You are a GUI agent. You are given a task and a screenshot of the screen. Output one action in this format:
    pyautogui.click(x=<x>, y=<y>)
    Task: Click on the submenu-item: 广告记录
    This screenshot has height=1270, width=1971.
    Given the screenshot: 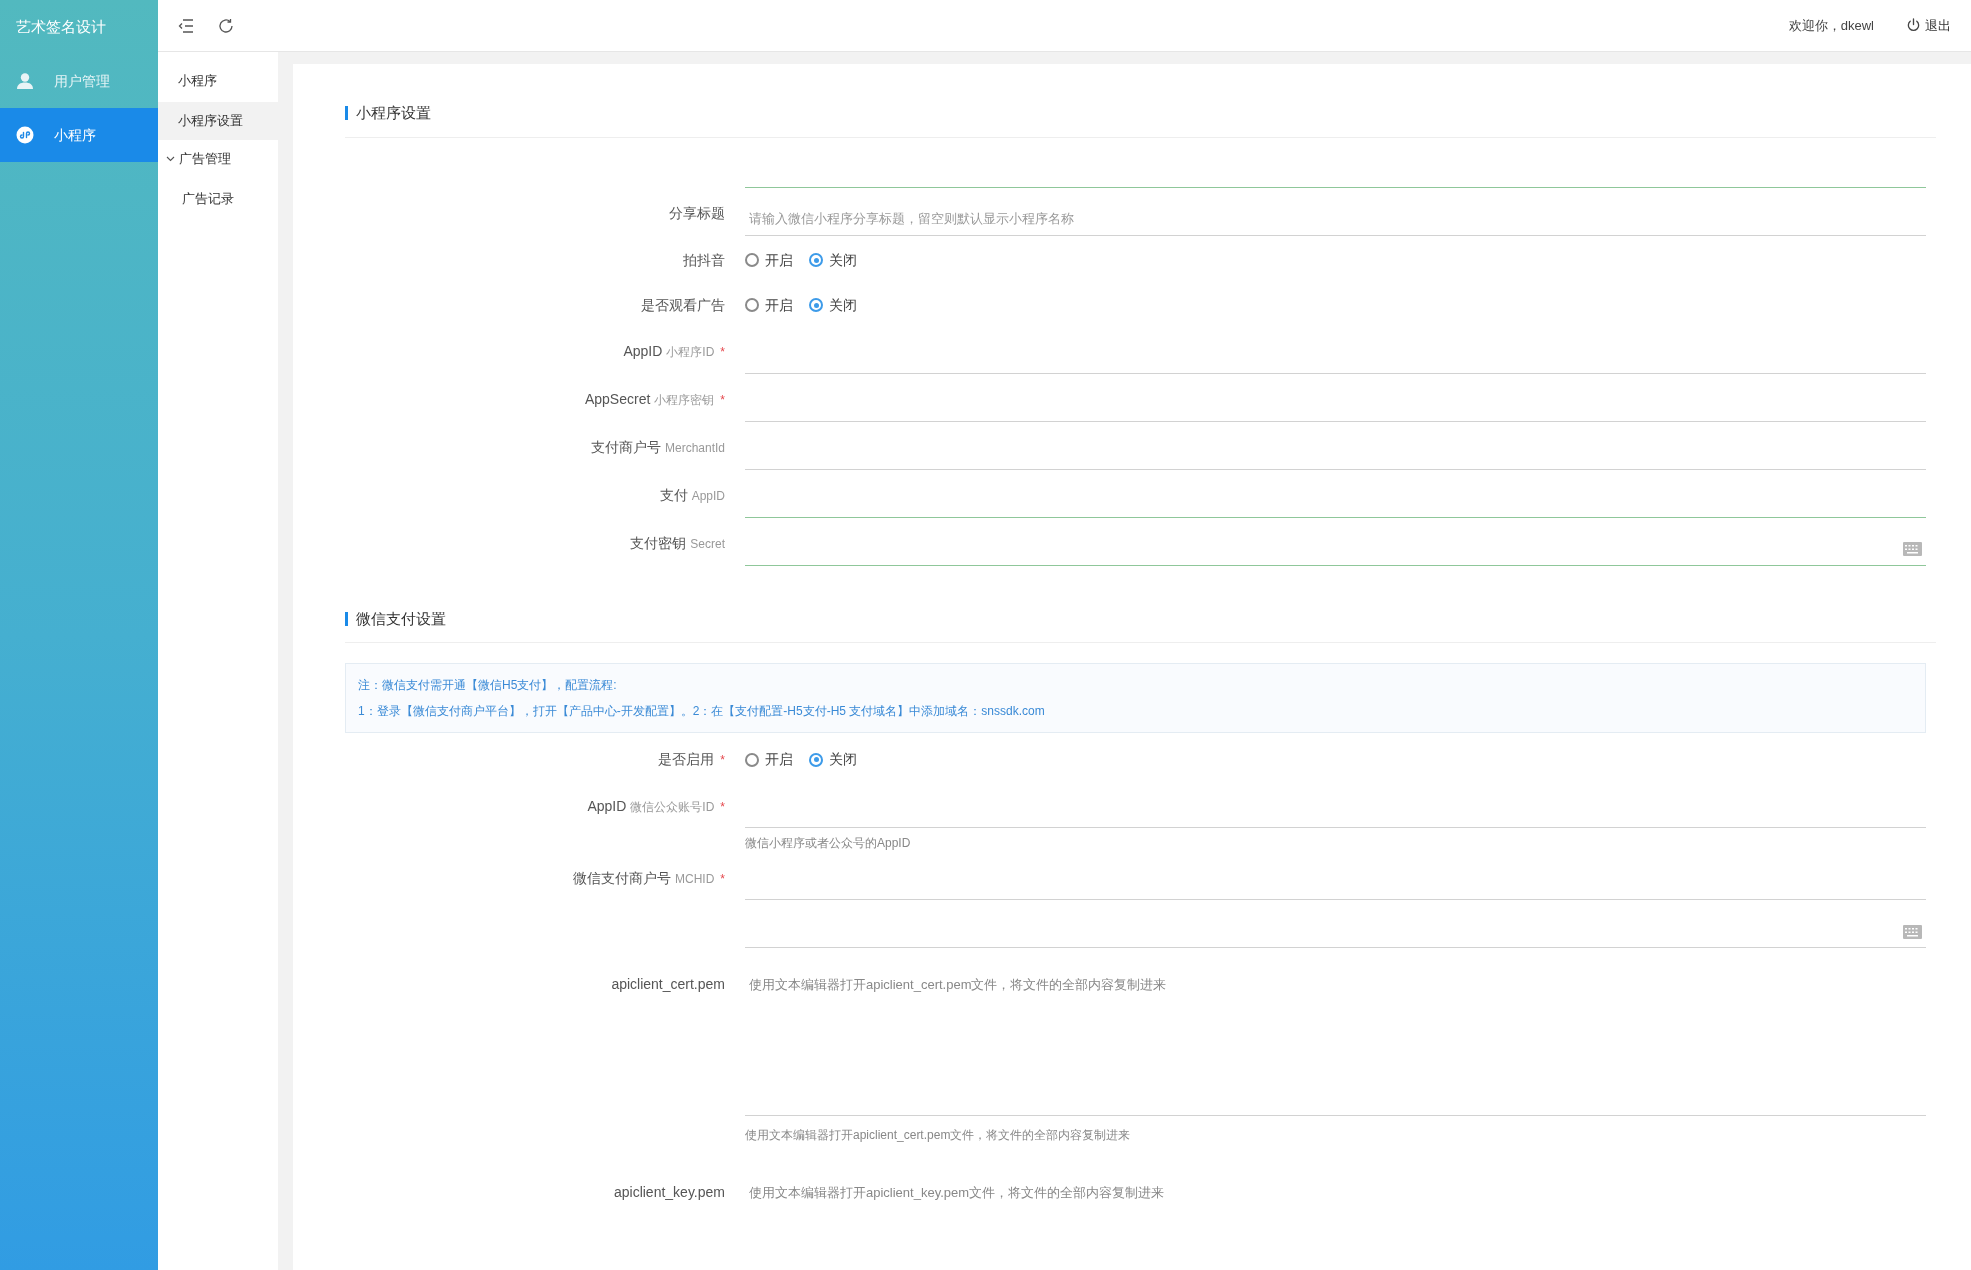 What is the action you would take?
    pyautogui.click(x=218, y=199)
    